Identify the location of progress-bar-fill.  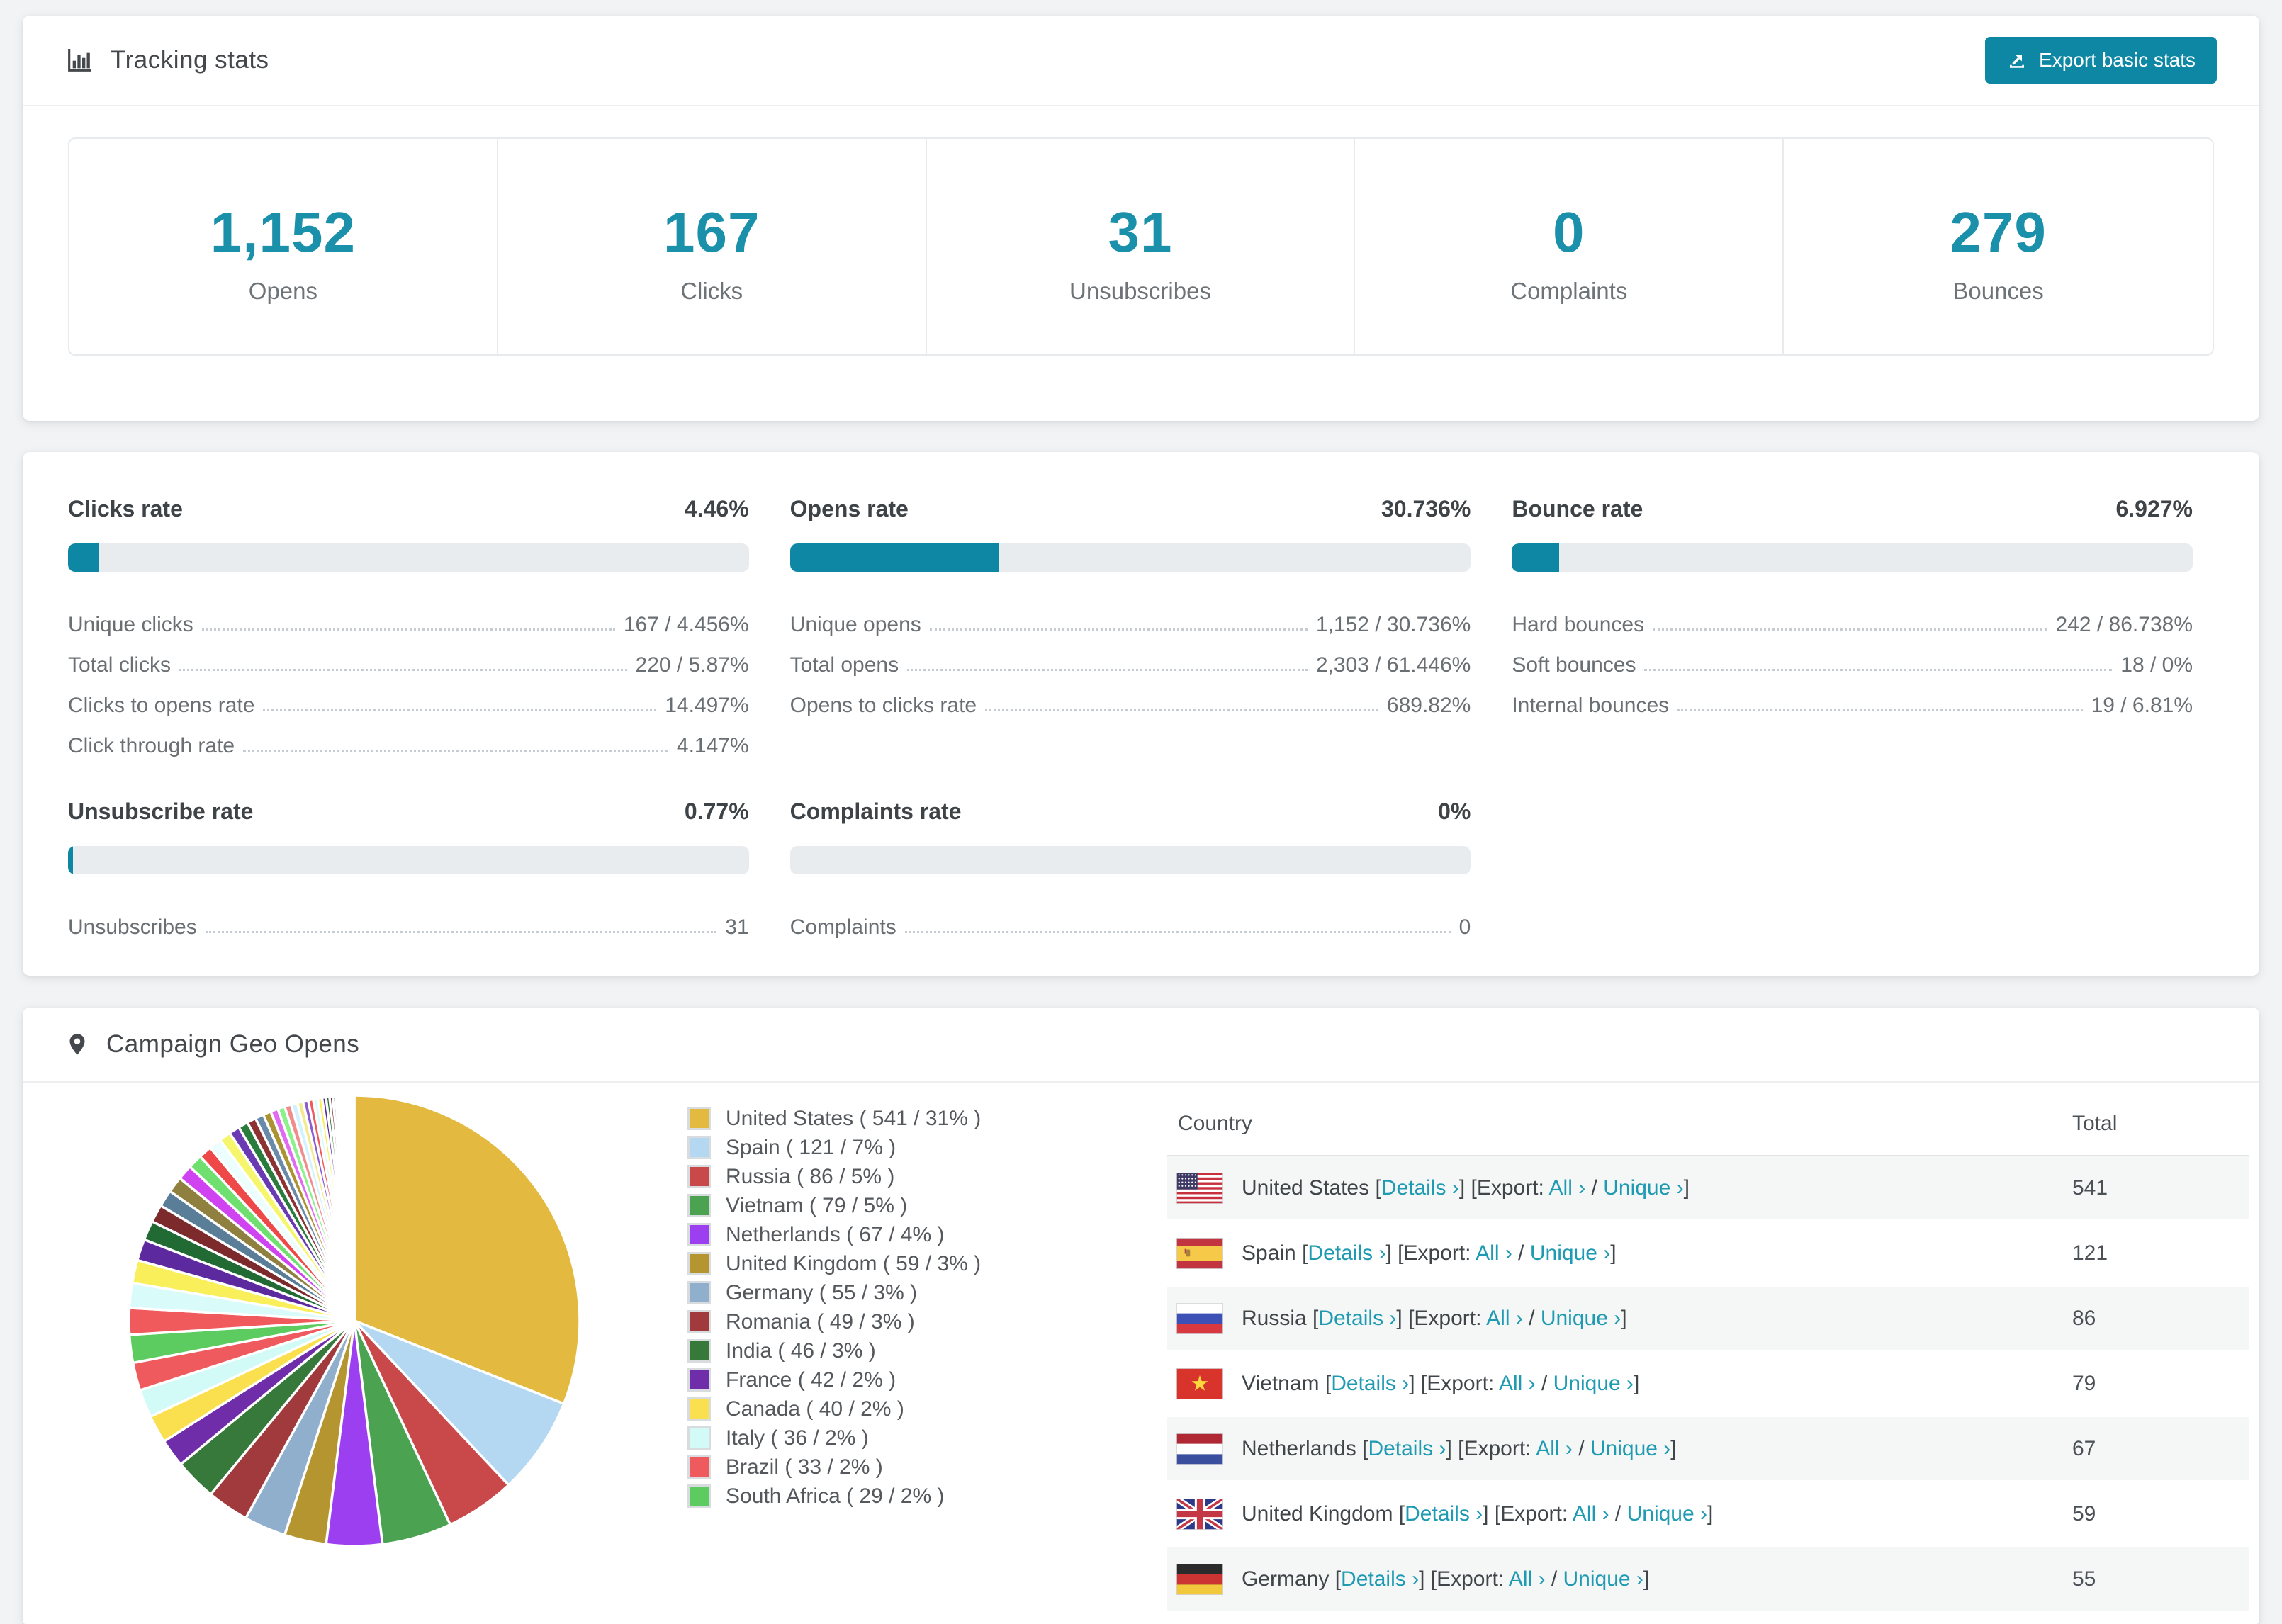
(1535, 557).